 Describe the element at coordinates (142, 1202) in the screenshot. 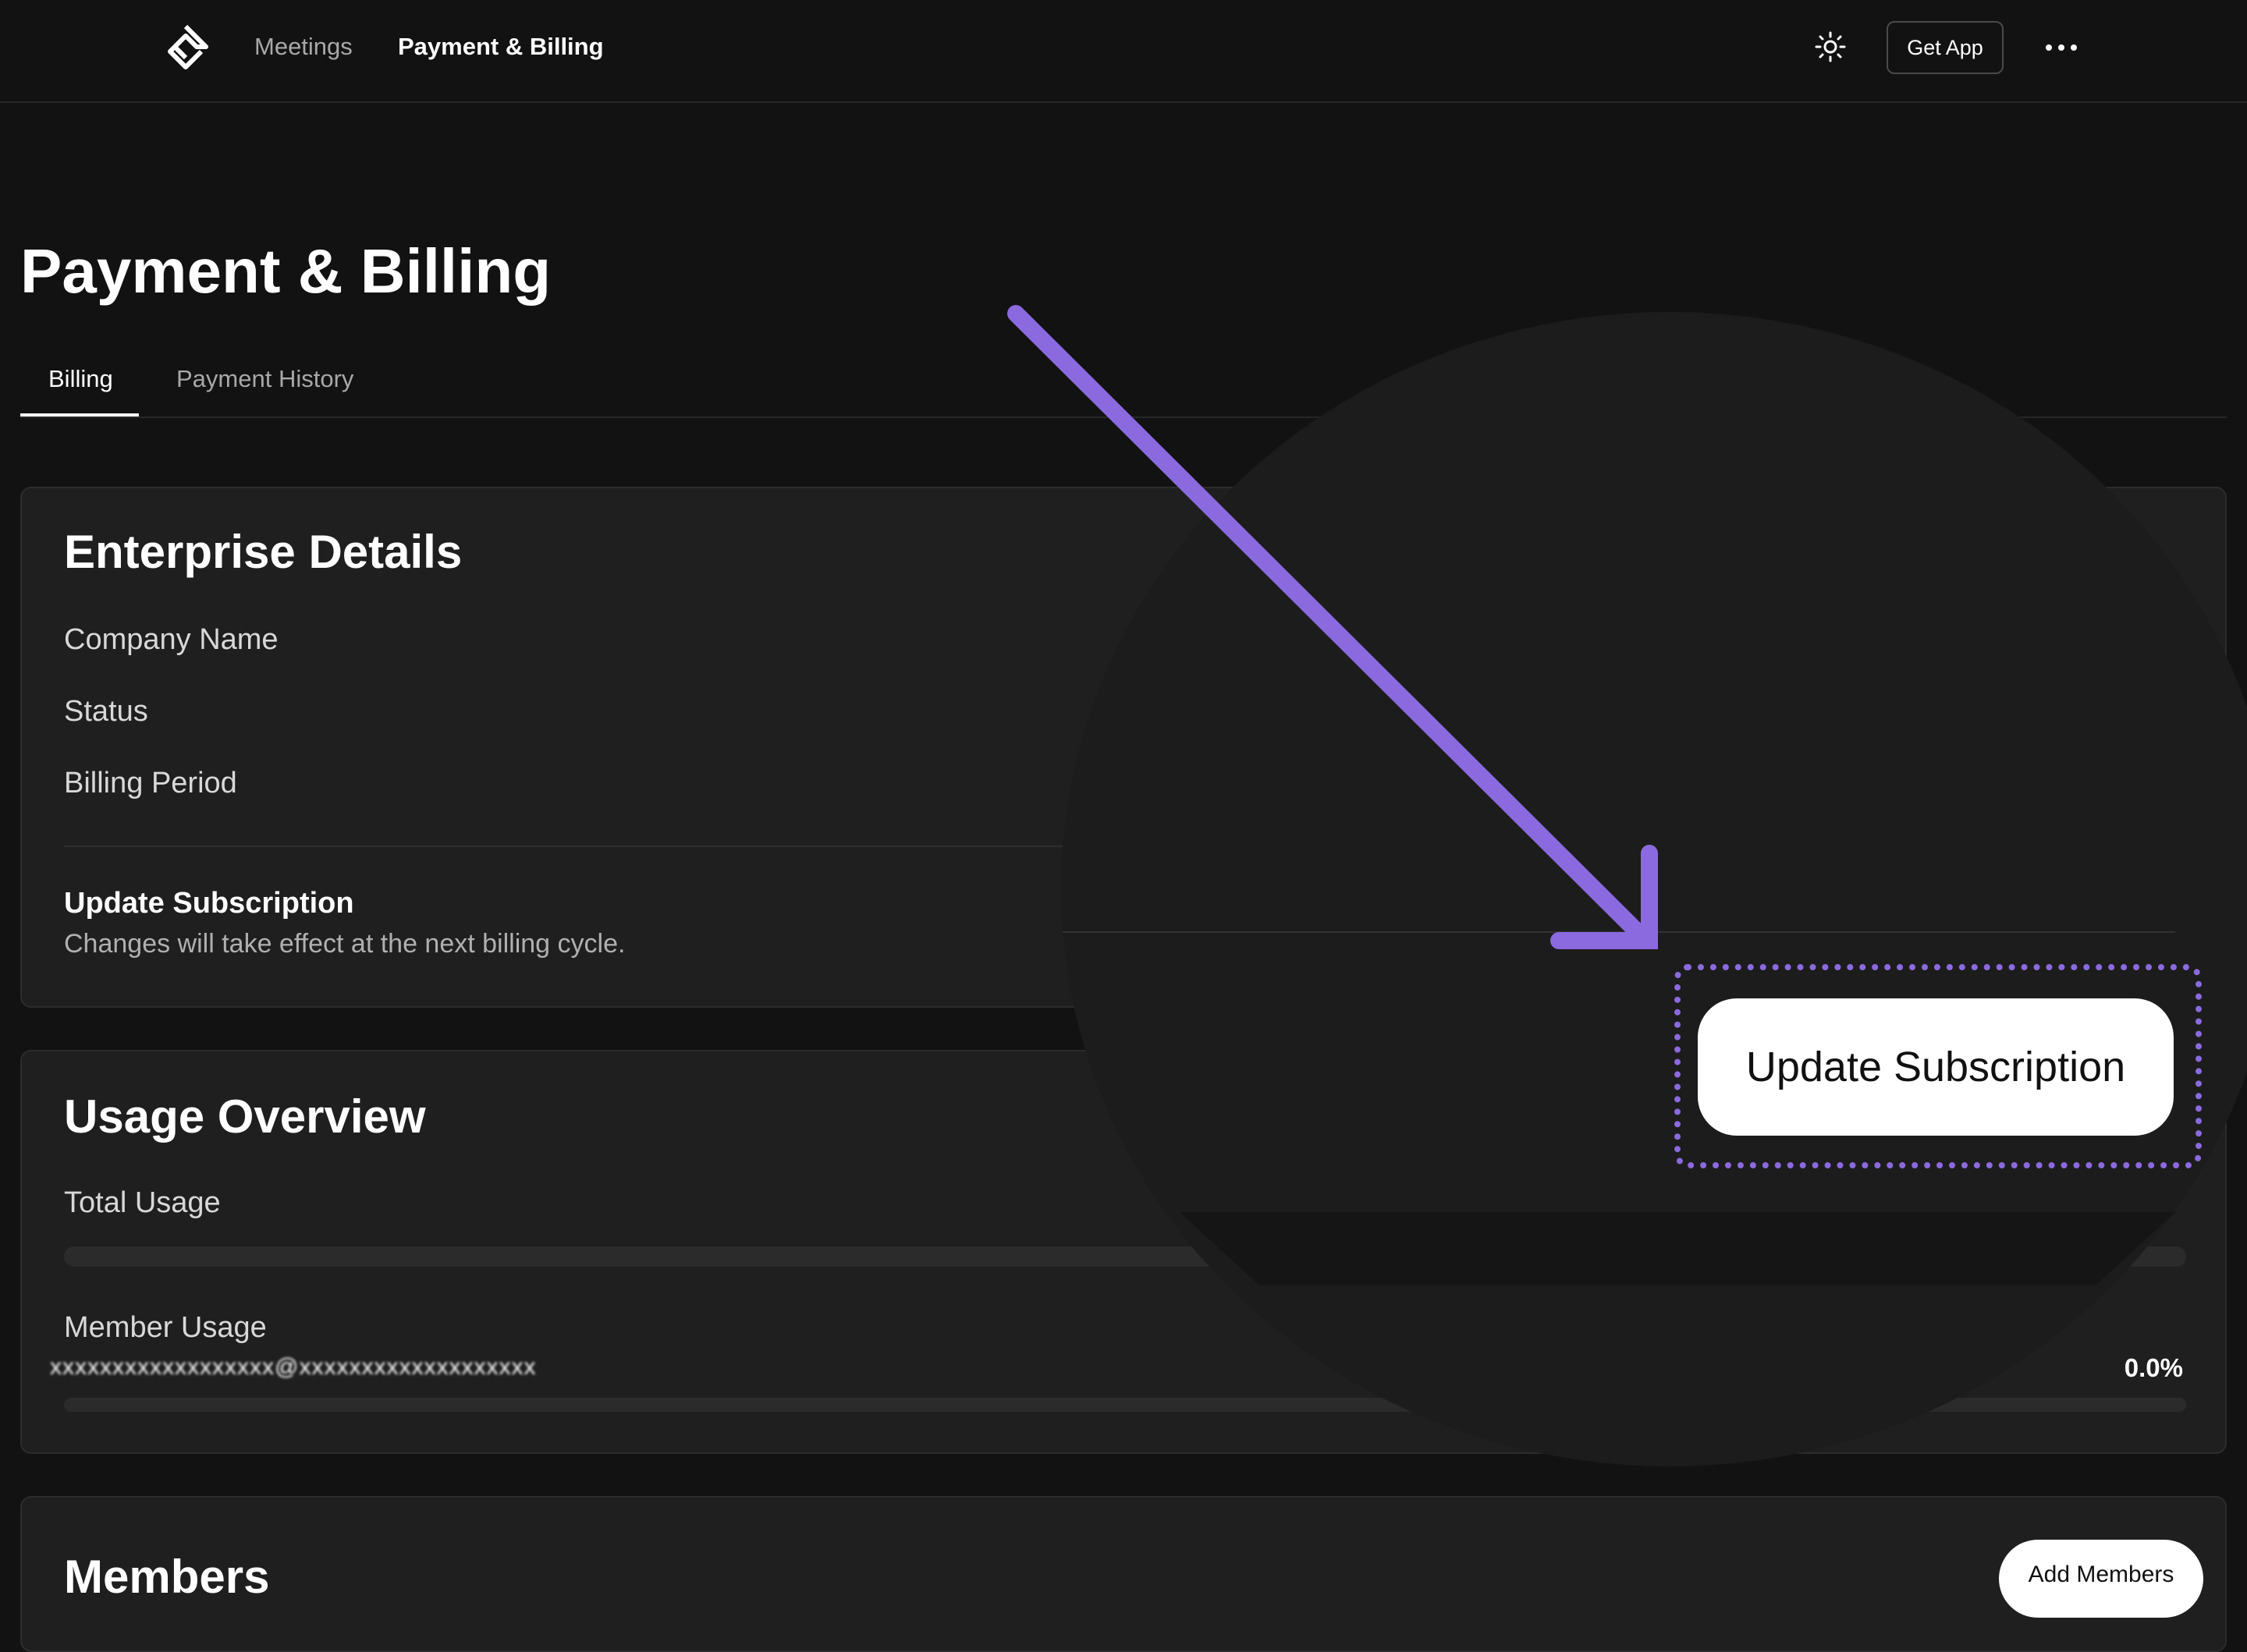

I see `total-usage-label: Total Usage` at that location.